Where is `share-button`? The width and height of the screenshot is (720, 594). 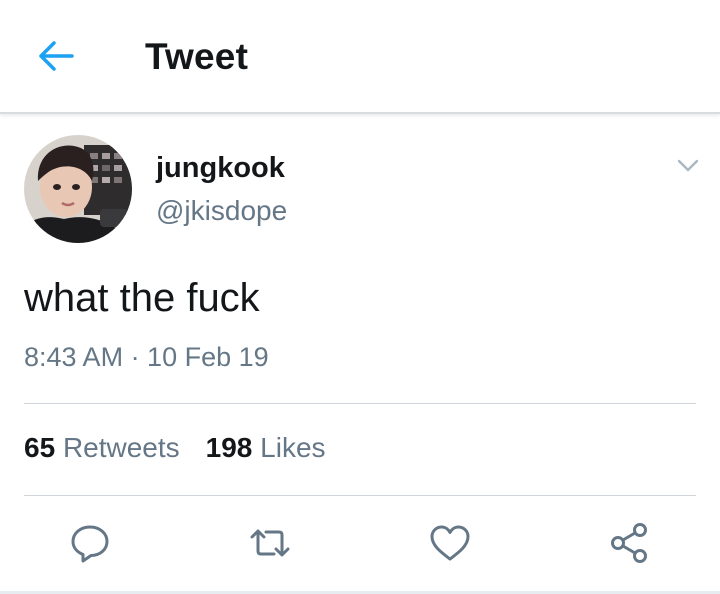 share-button is located at coordinates (630, 543).